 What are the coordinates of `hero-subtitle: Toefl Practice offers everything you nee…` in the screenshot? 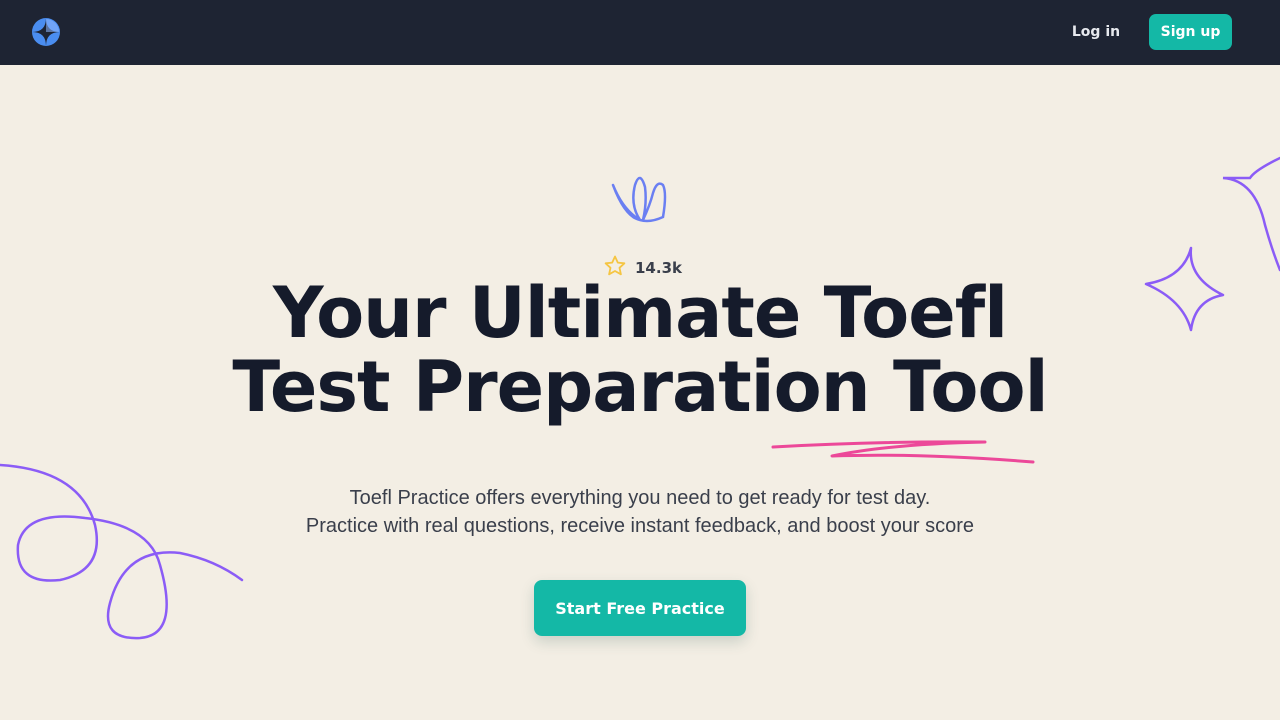 It's located at (640, 512).